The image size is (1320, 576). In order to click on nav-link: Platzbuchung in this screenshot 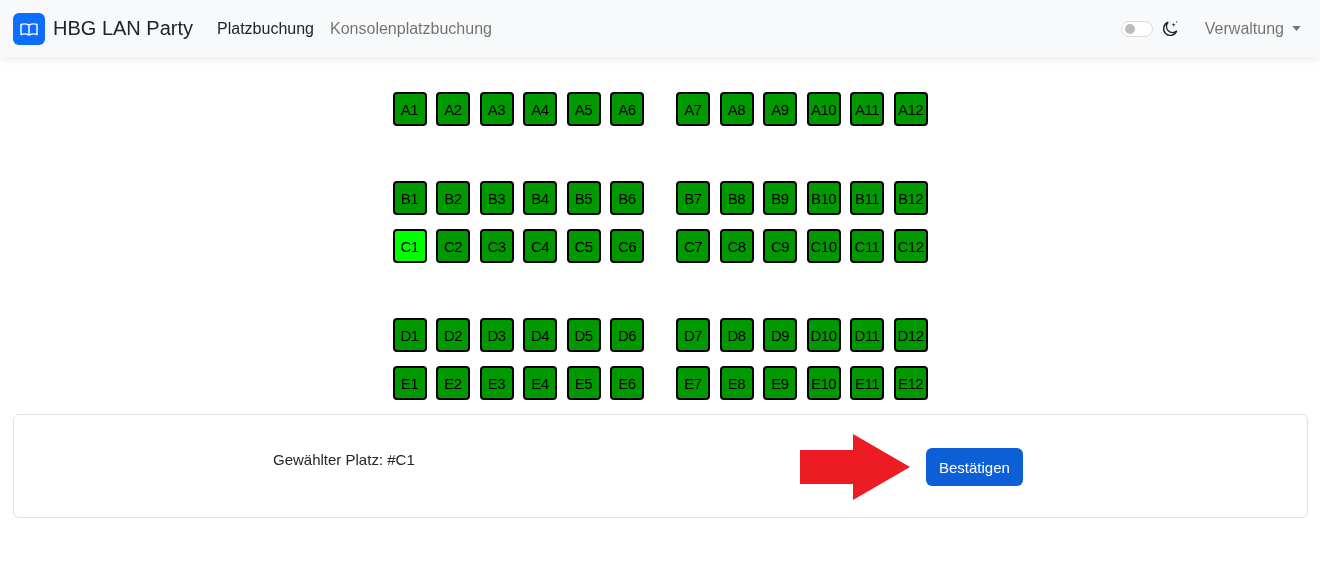, I will do `click(265, 28)`.